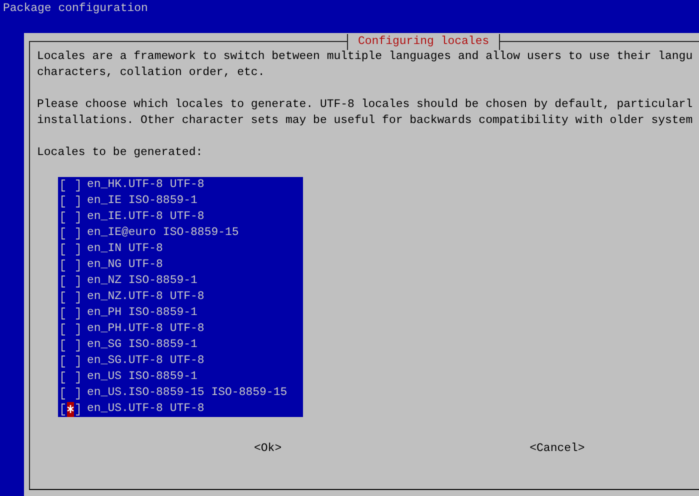  What do you see at coordinates (423, 42) in the screenshot?
I see `dialog-title: Configuring locales` at bounding box center [423, 42].